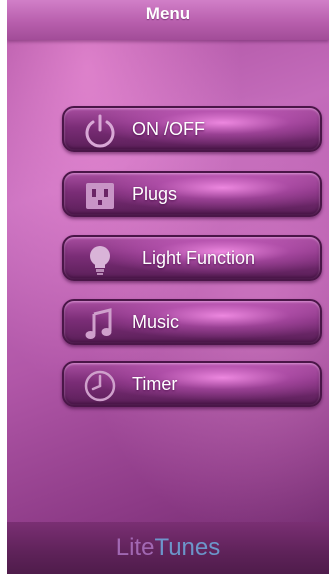 The width and height of the screenshot is (336, 574). Describe the element at coordinates (168, 129) in the screenshot. I see `on-off-label: ON /OFF` at that location.